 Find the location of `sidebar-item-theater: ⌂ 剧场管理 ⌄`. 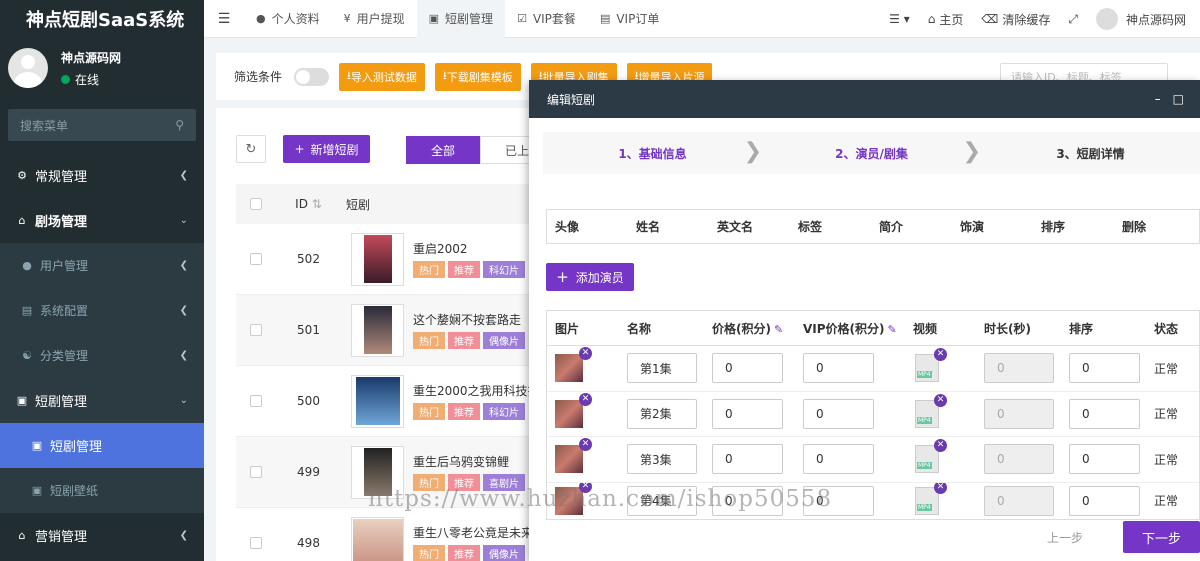

sidebar-item-theater: ⌂ 剧场管理 ⌄ is located at coordinates (102, 220).